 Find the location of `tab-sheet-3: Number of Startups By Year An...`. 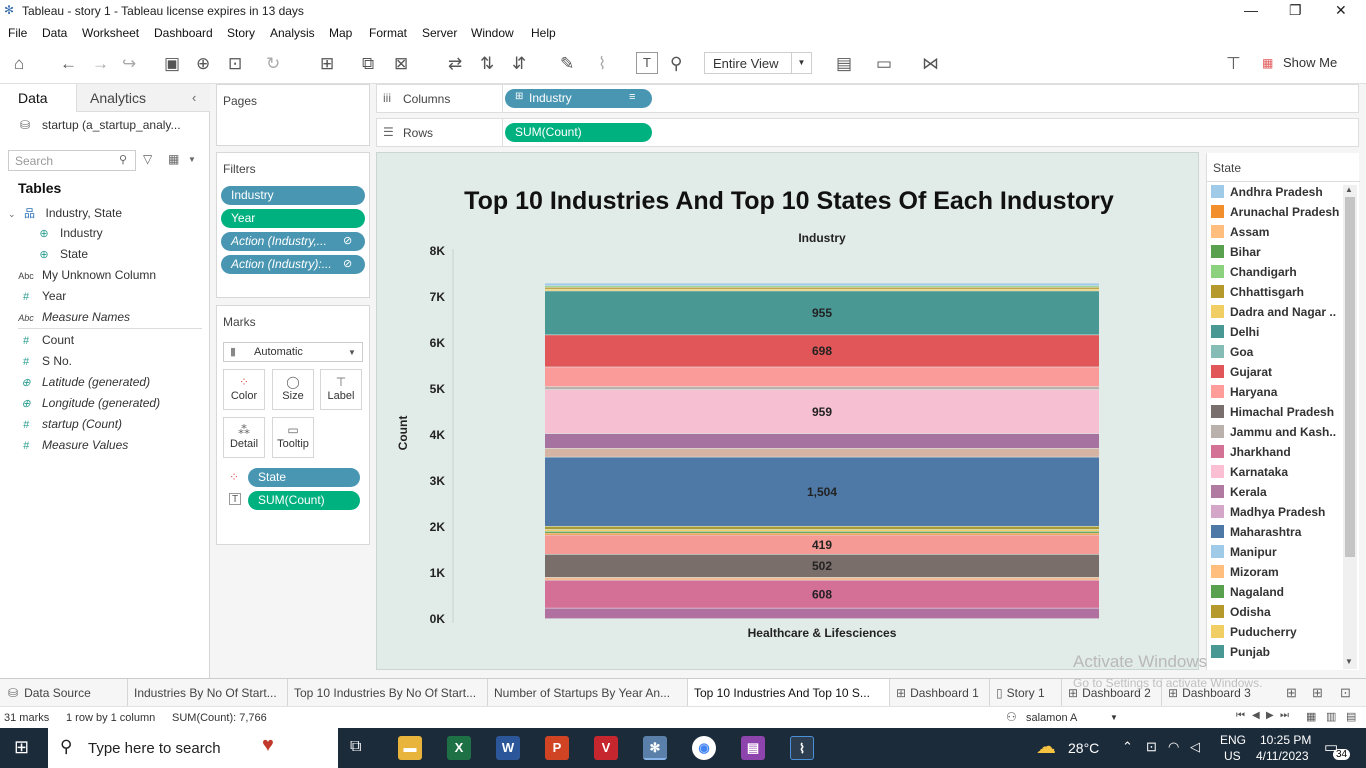

tab-sheet-3: Number of Startups By Year An... is located at coordinates (588, 692).